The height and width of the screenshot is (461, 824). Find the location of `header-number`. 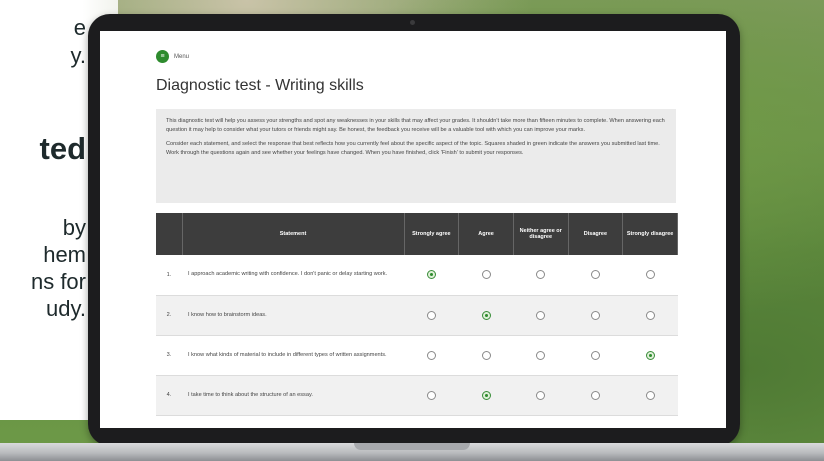

header-number is located at coordinates (169, 234).